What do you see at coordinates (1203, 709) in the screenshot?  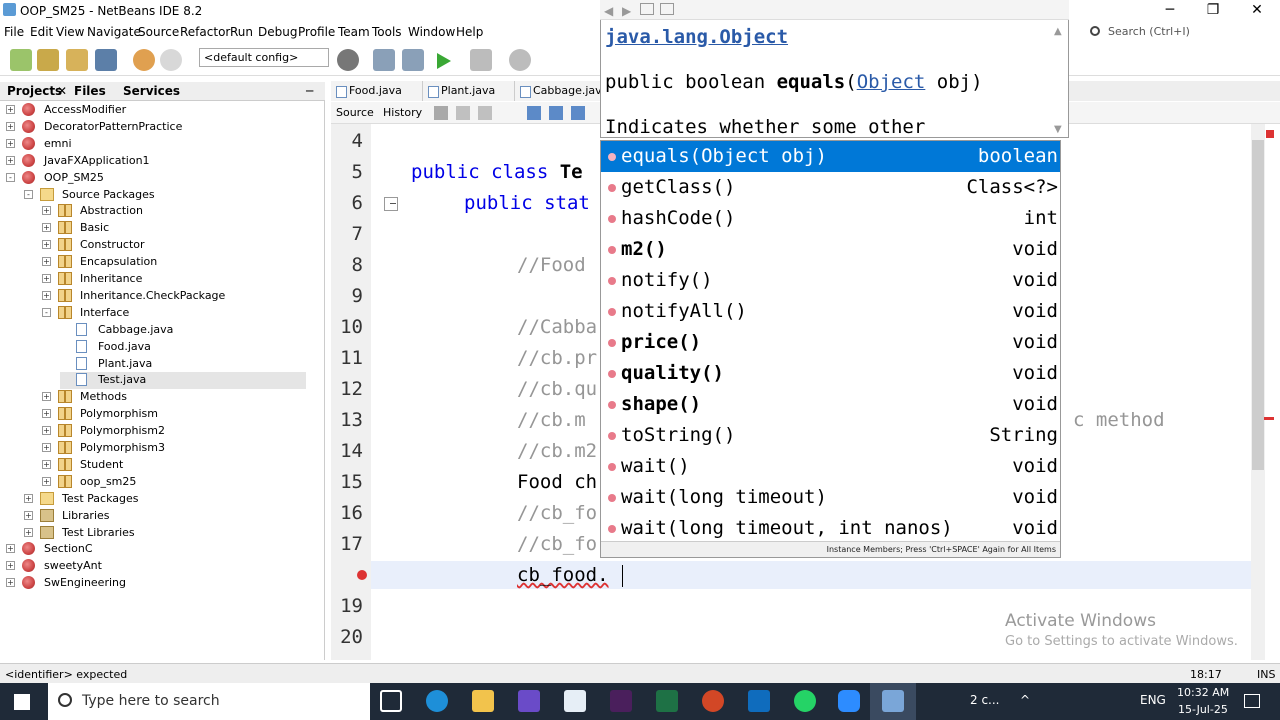 I see `clock-date: 15-Jul-25` at bounding box center [1203, 709].